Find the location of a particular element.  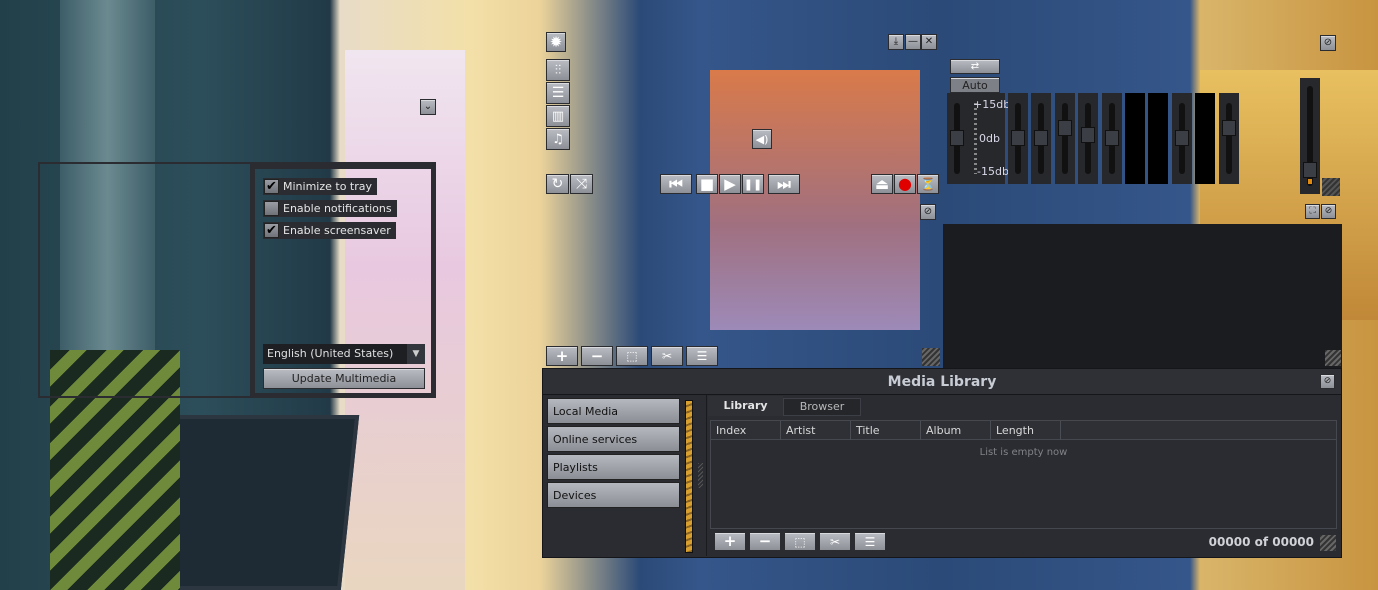

repeat-button: ↻ is located at coordinates (557, 184).